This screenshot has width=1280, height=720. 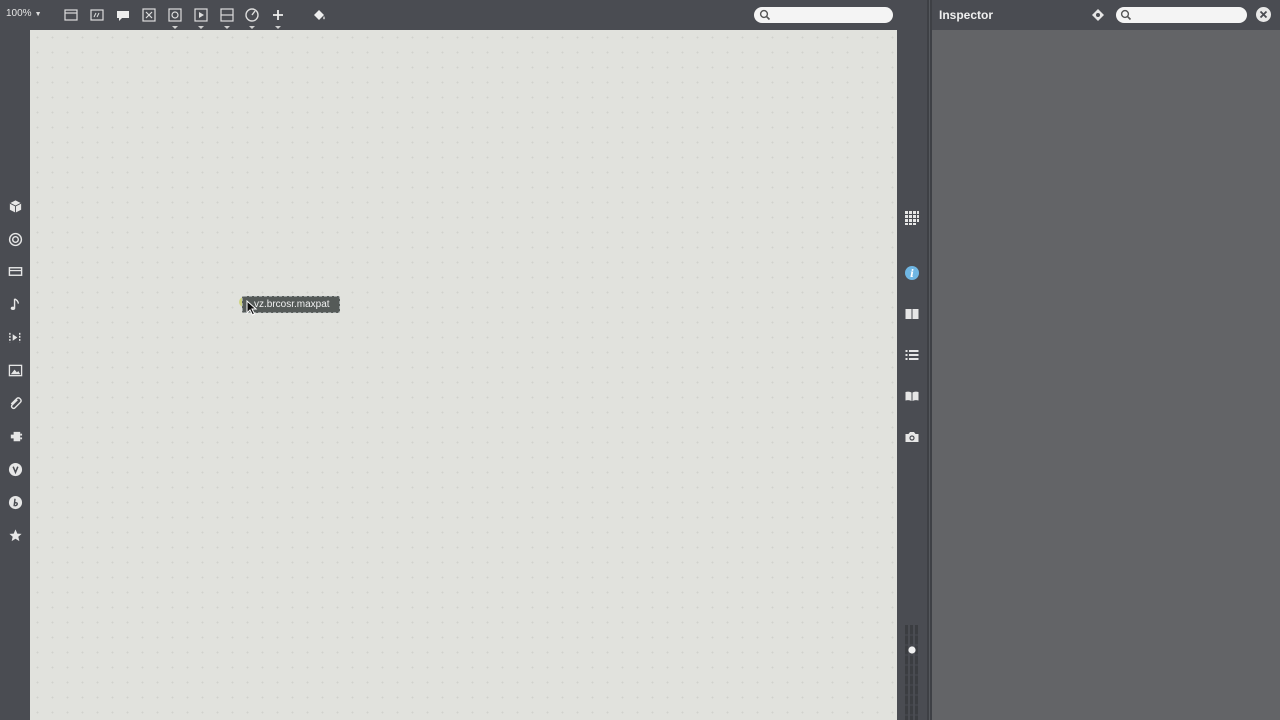 I want to click on close-inspector-button, so click(x=1263, y=14).